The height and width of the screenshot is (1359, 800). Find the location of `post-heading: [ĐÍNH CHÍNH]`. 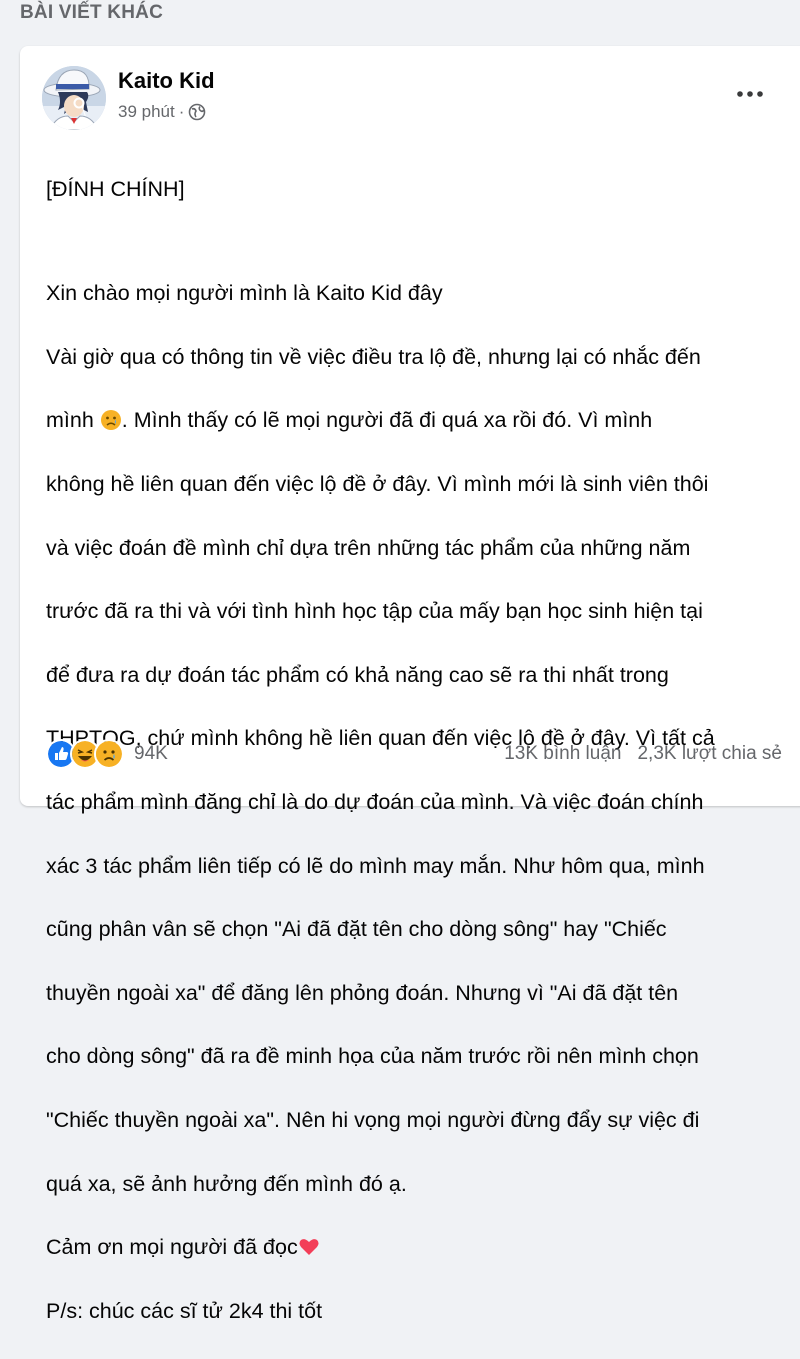

post-heading: [ĐÍNH CHÍNH] is located at coordinates (115, 188).